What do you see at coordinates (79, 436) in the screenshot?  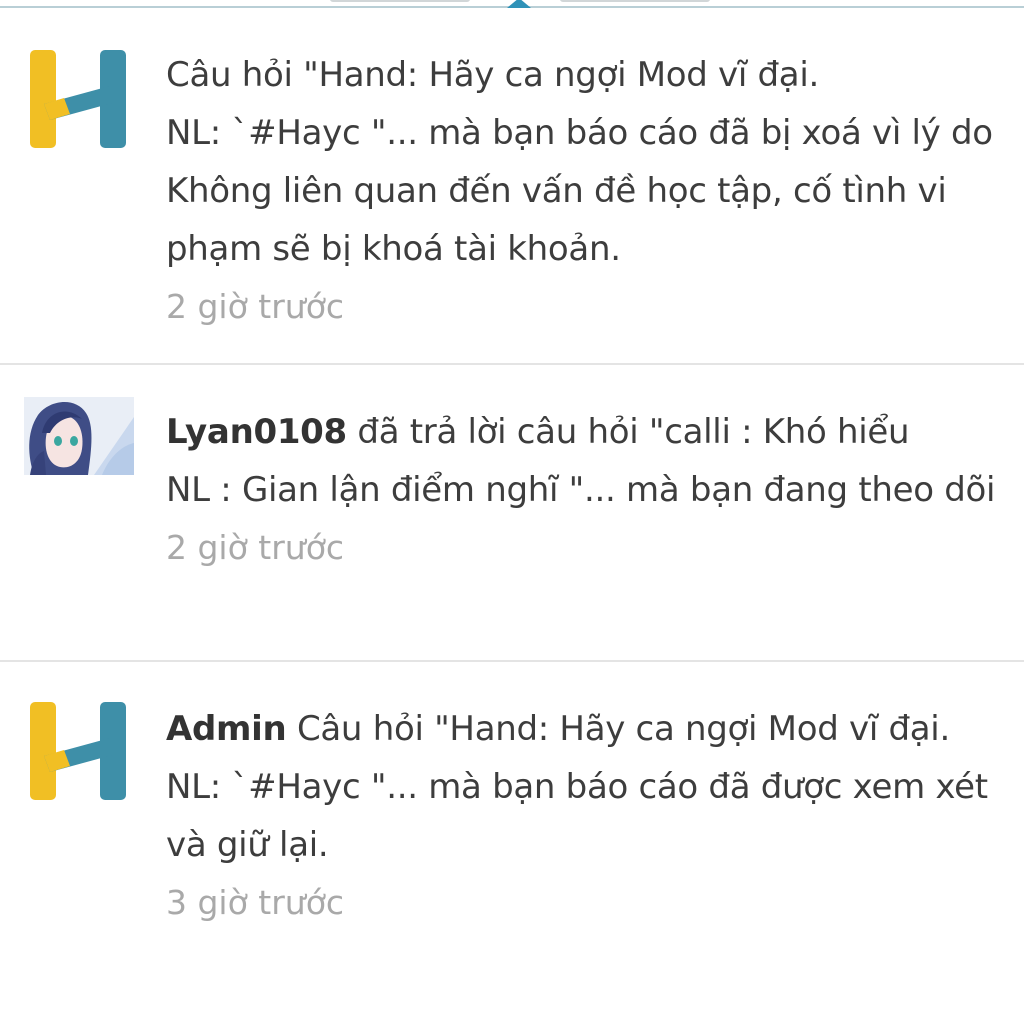 I see `user-avatar` at bounding box center [79, 436].